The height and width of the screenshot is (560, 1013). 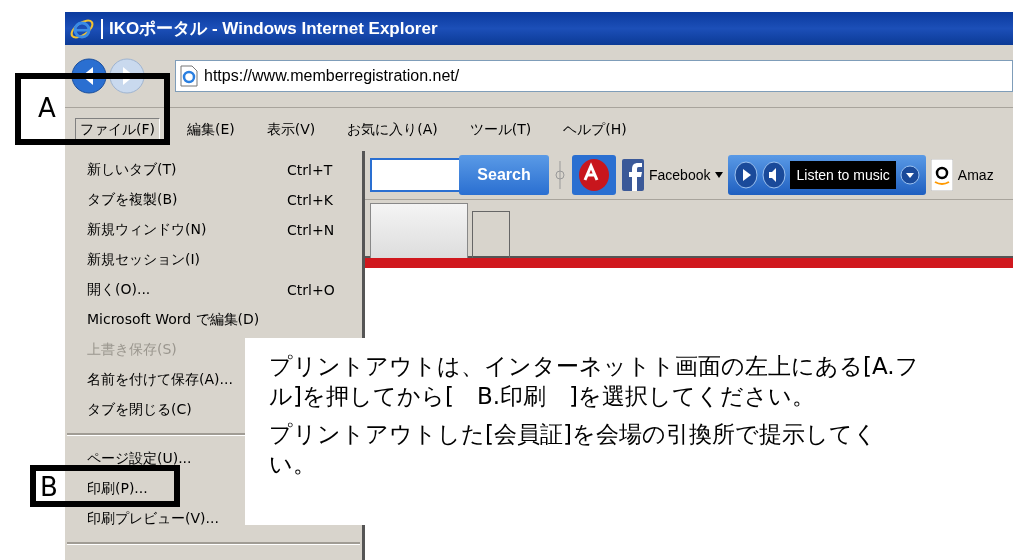 What do you see at coordinates (595, 129) in the screenshot?
I see `menu-item: ヘルプ(H)` at bounding box center [595, 129].